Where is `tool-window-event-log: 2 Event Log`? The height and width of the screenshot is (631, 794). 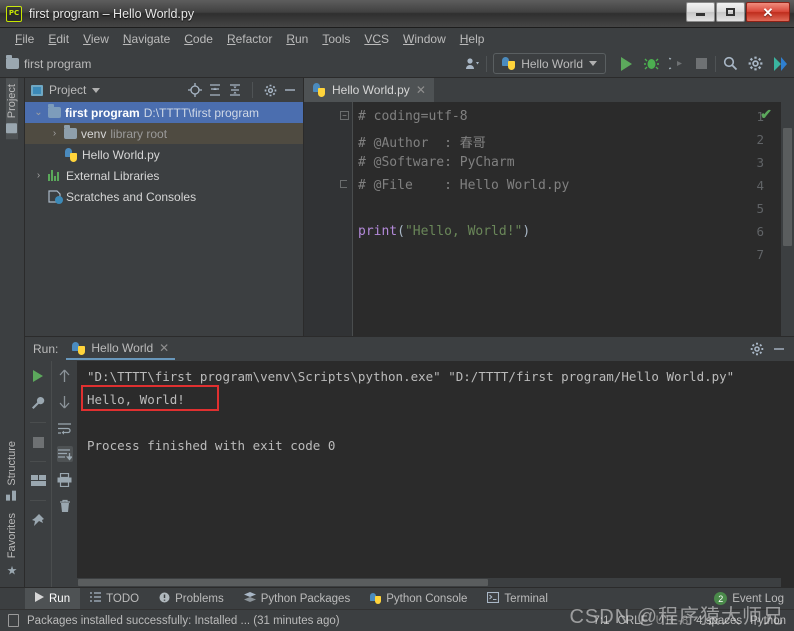 tool-window-event-log: 2 Event Log is located at coordinates (749, 599).